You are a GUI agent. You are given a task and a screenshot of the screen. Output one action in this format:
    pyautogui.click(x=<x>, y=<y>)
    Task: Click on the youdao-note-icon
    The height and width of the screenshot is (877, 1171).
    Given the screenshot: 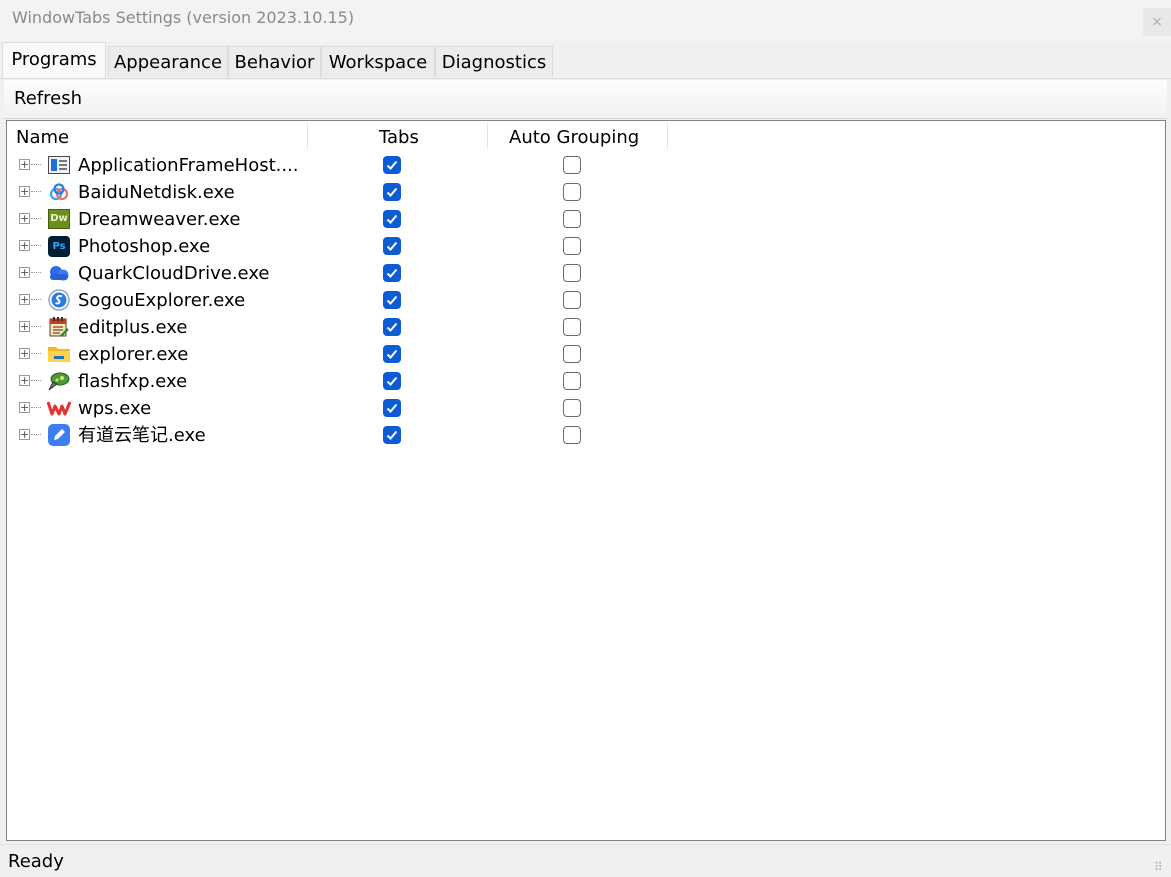 What is the action you would take?
    pyautogui.click(x=59, y=435)
    